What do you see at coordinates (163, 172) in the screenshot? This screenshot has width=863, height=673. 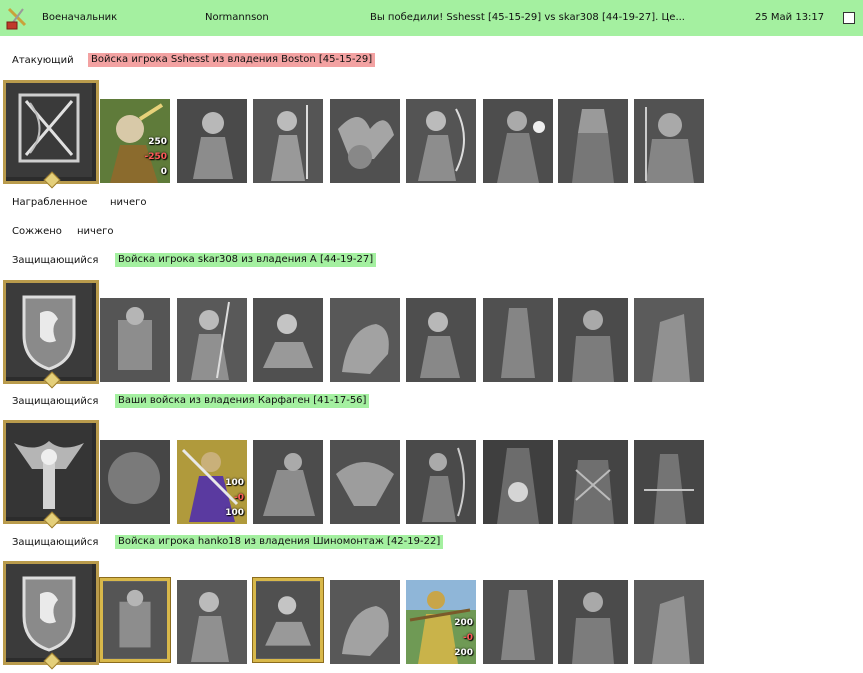 I see `unit-count-after: 0` at bounding box center [163, 172].